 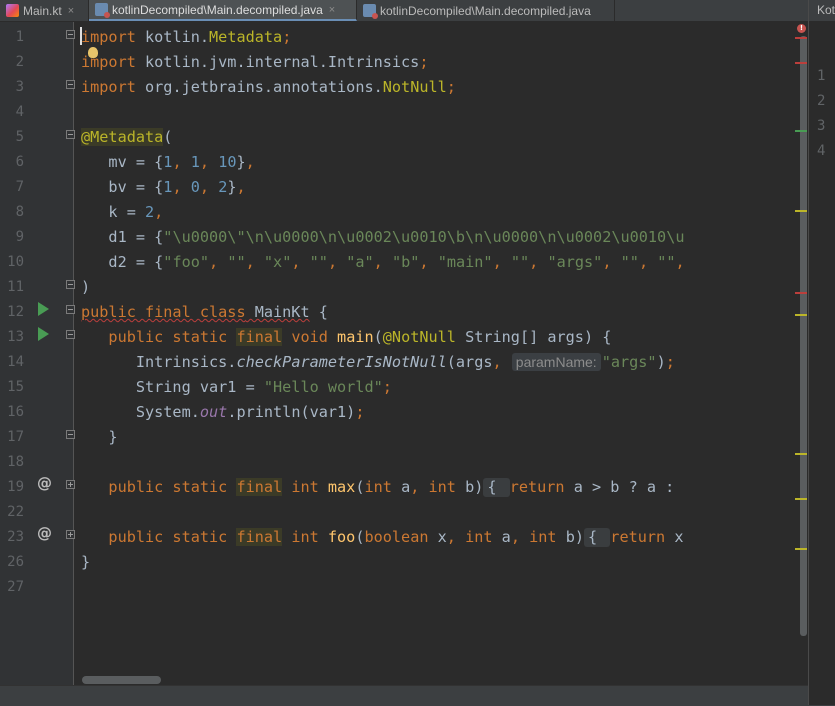 I want to click on change-stripe-mark, so click(x=801, y=131).